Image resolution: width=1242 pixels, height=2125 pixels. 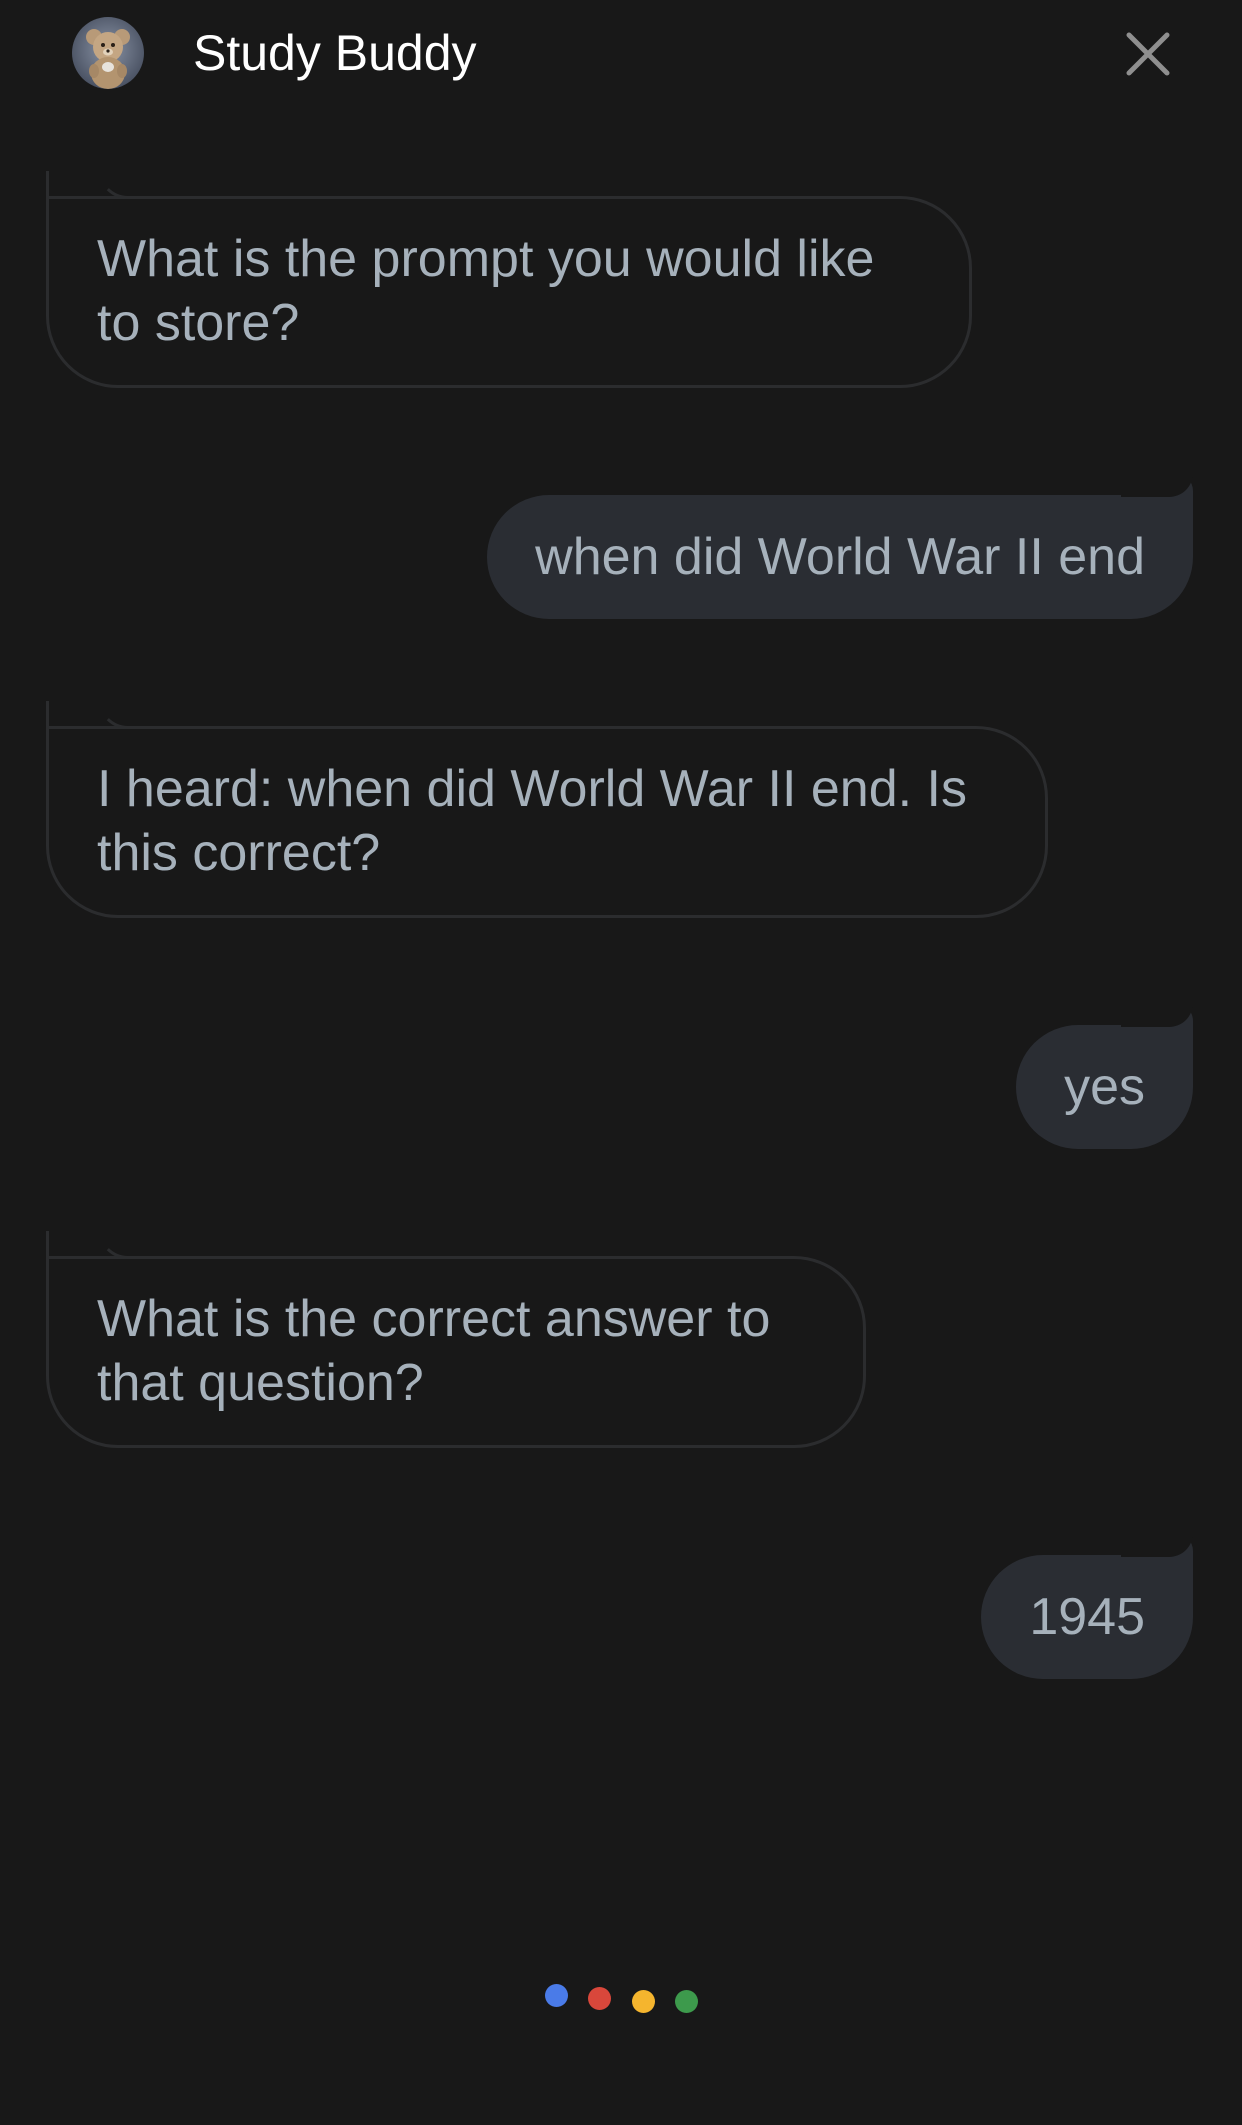 I want to click on user-message: when did World War II end, so click(x=840, y=546).